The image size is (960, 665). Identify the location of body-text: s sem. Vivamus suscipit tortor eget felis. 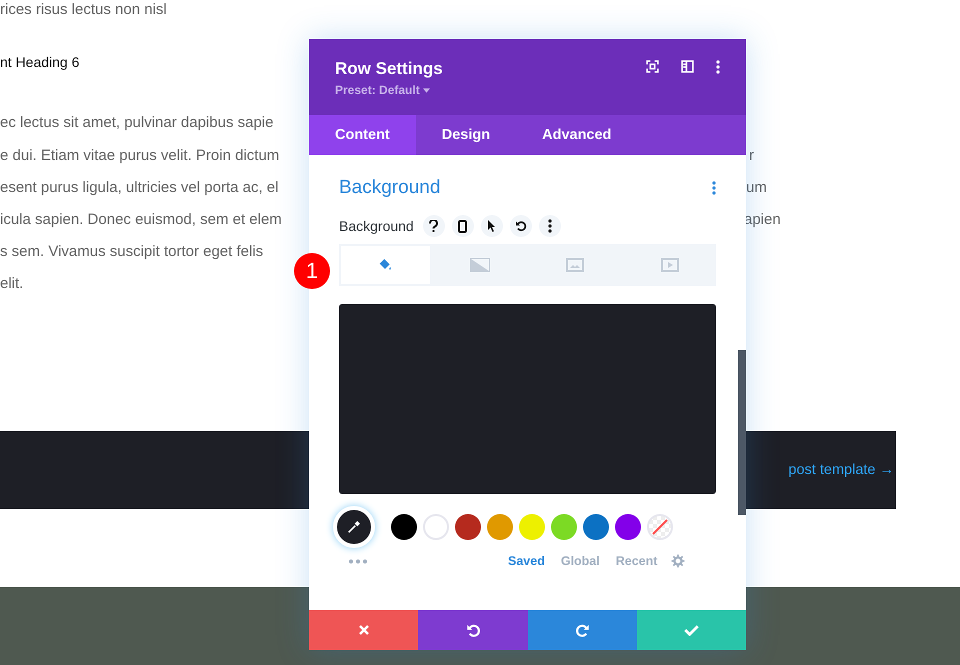
(132, 251).